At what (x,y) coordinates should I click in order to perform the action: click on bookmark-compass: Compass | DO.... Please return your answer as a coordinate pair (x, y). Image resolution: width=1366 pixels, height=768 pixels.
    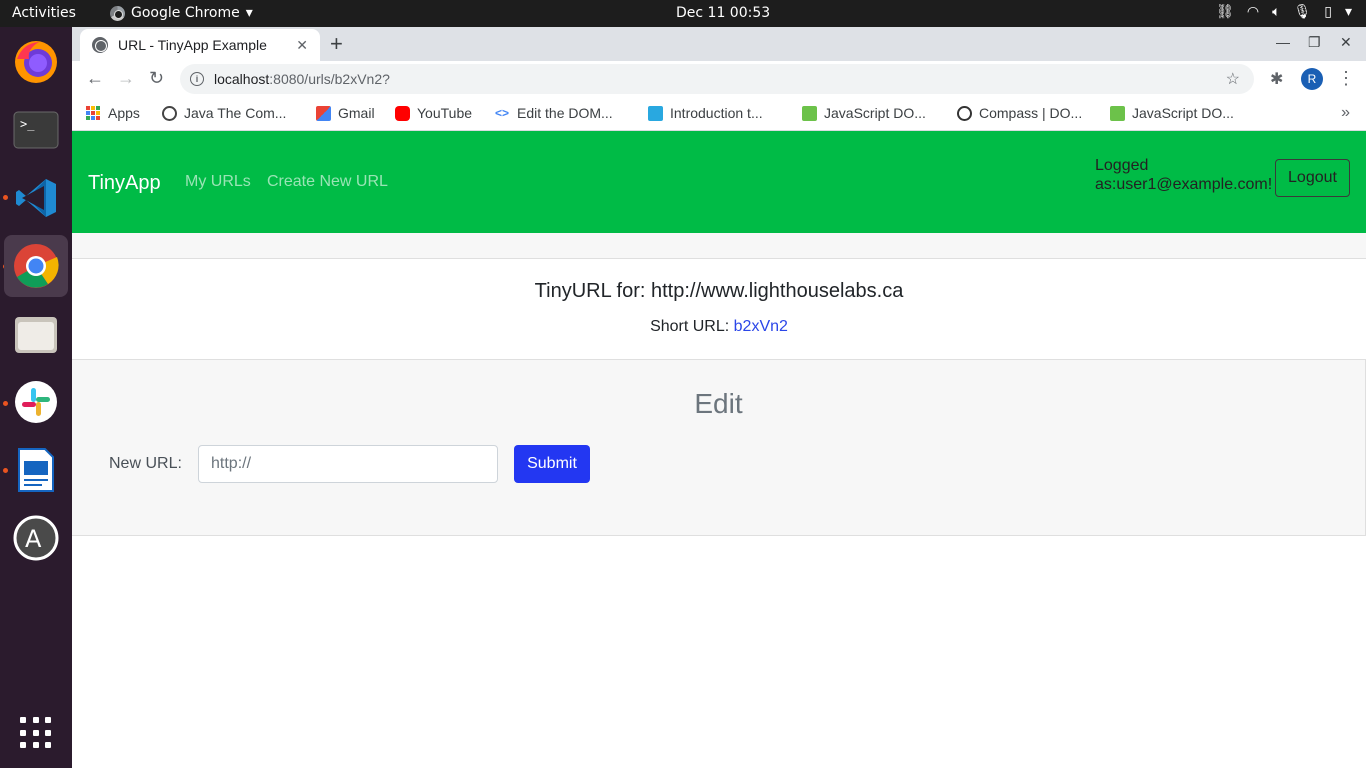
    Looking at the image, I should click on (1019, 113).